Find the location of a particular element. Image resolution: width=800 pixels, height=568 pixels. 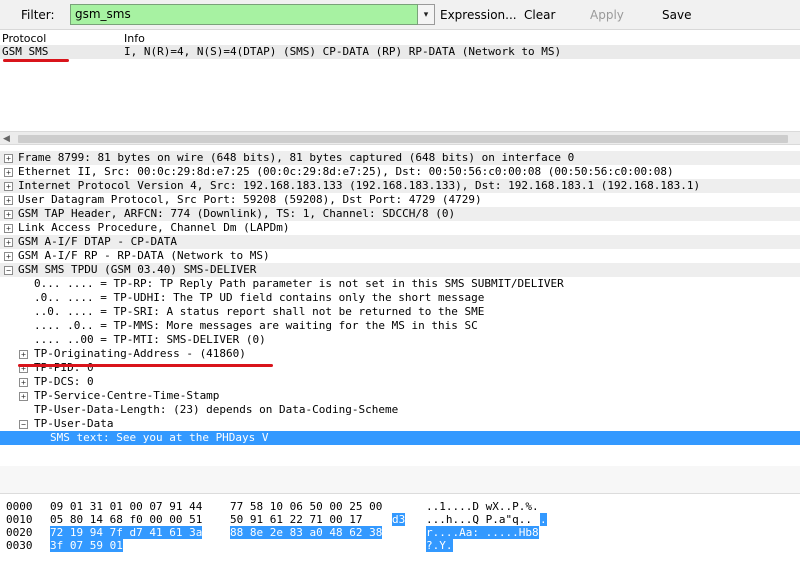

clear-button: Clear is located at coordinates (539, 15).